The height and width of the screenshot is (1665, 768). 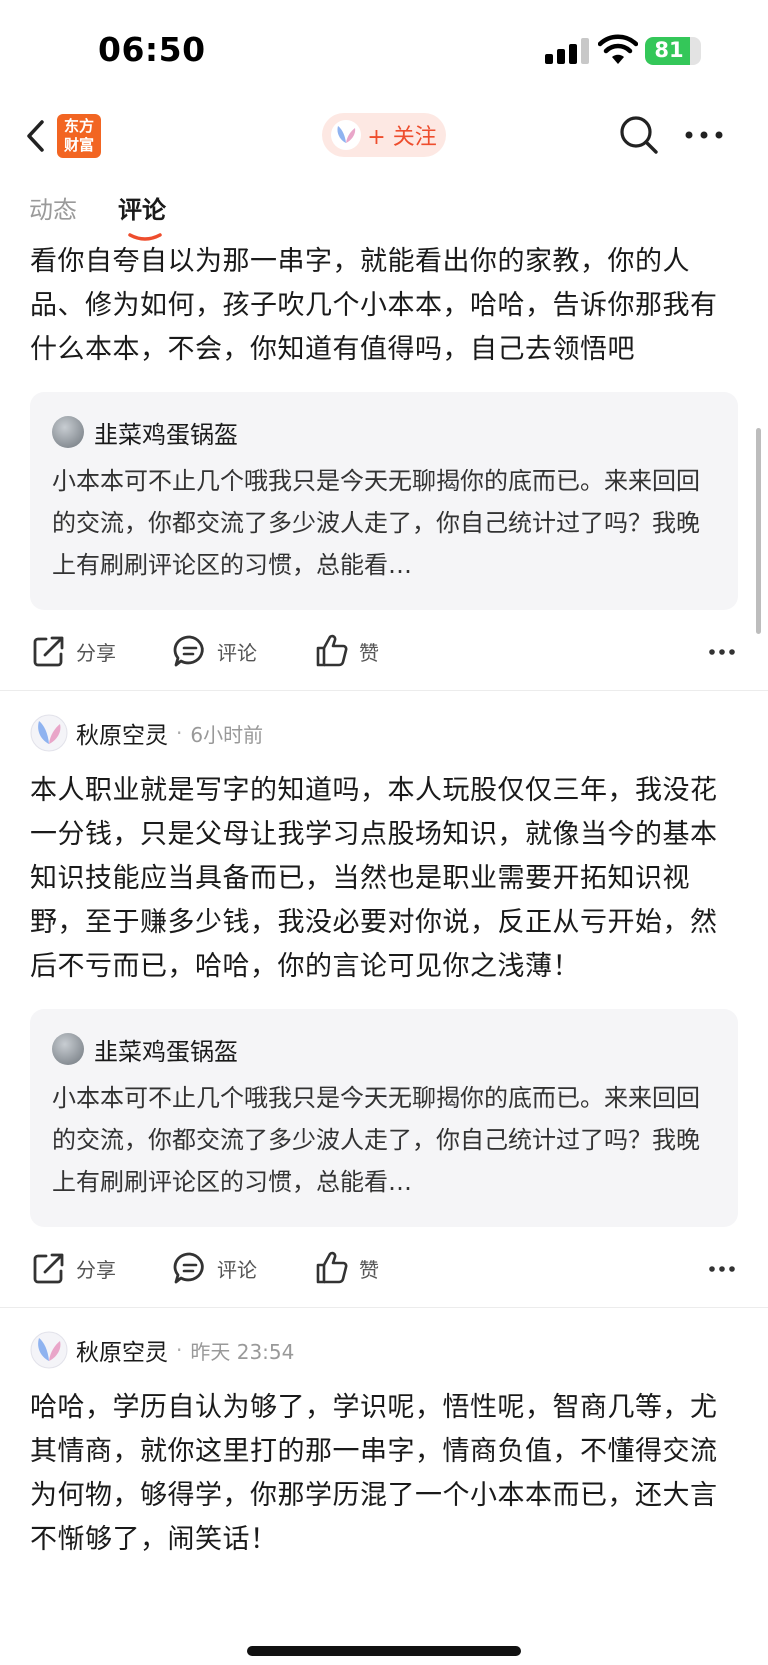 I want to click on post-time: 6小时前, so click(x=227, y=734).